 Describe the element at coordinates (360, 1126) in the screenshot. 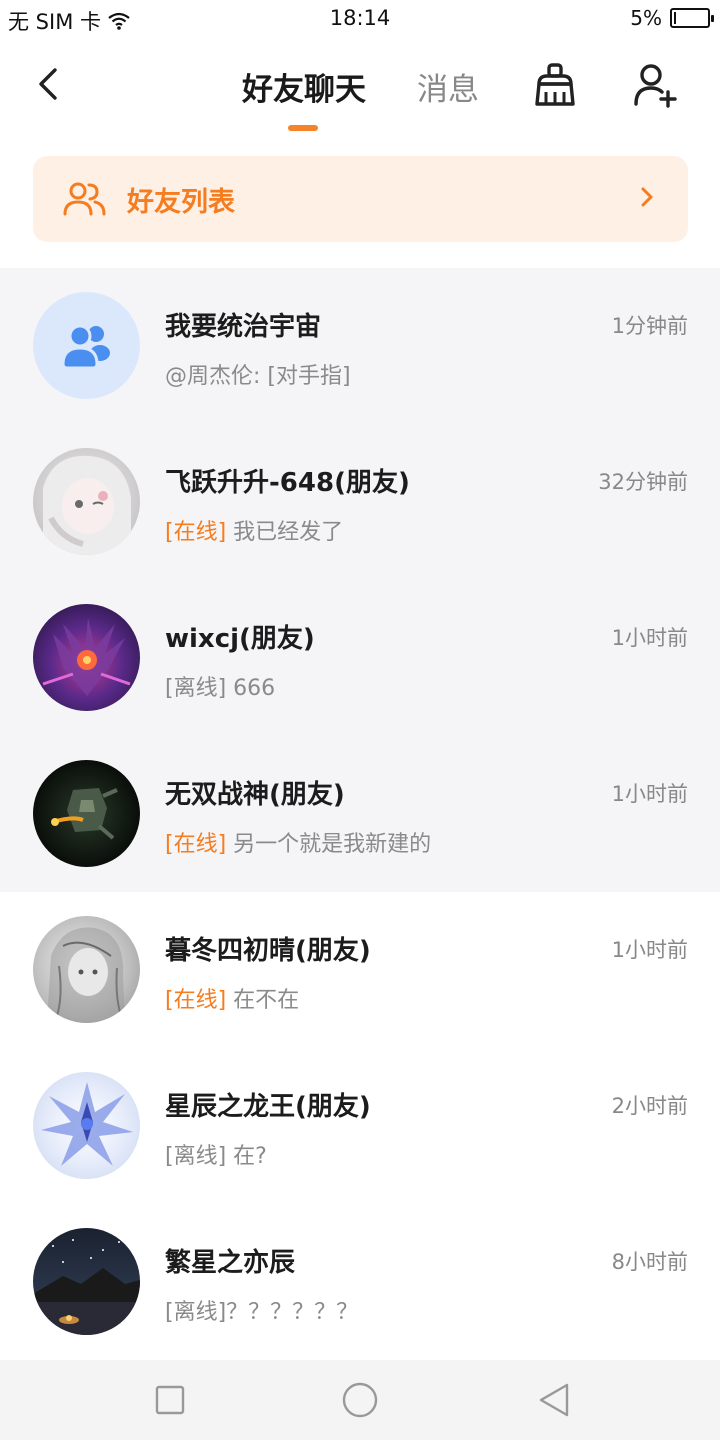

I see `conversation-item: 星辰之龙王(朋友) 2小时前 [离线] 在?` at that location.